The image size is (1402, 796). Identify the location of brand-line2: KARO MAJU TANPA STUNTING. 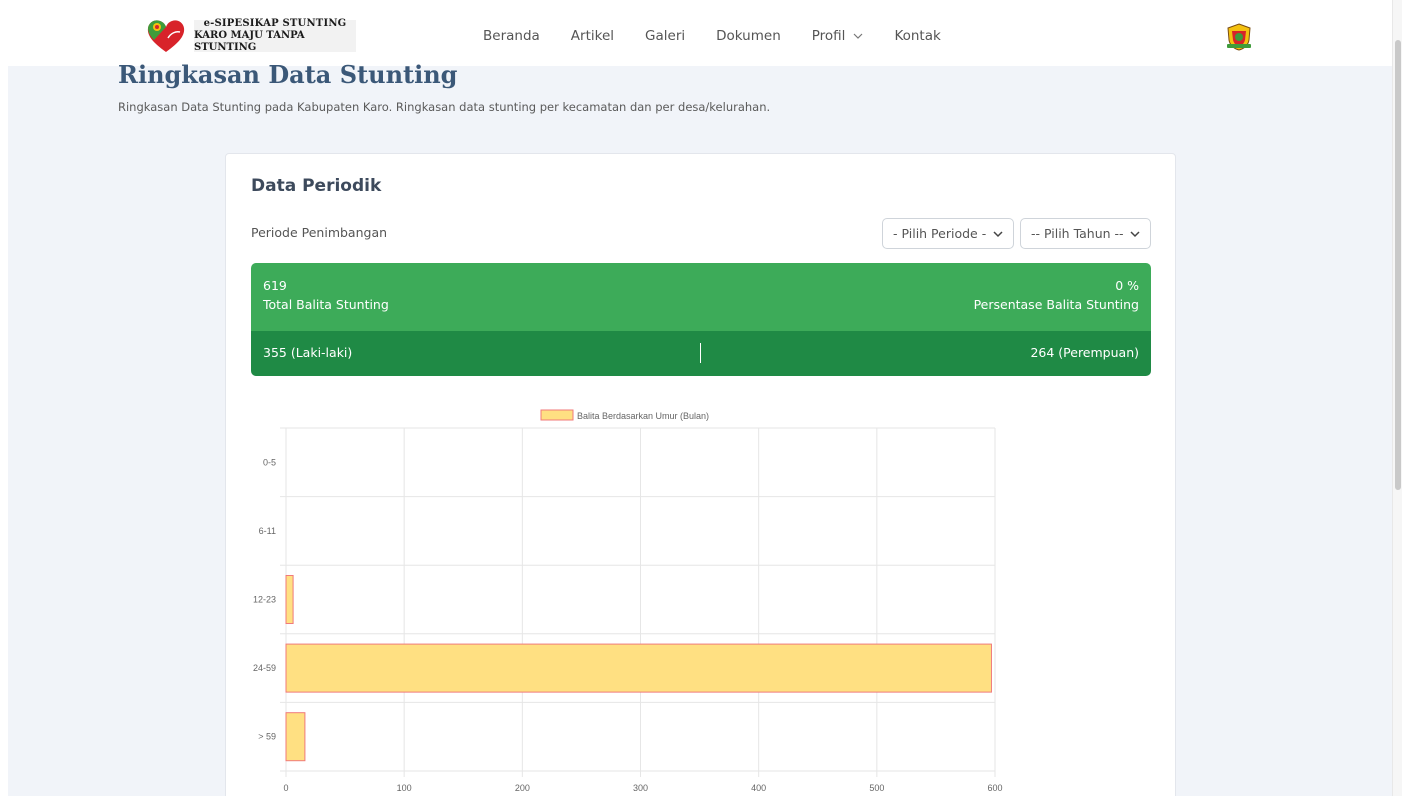
(249, 41).